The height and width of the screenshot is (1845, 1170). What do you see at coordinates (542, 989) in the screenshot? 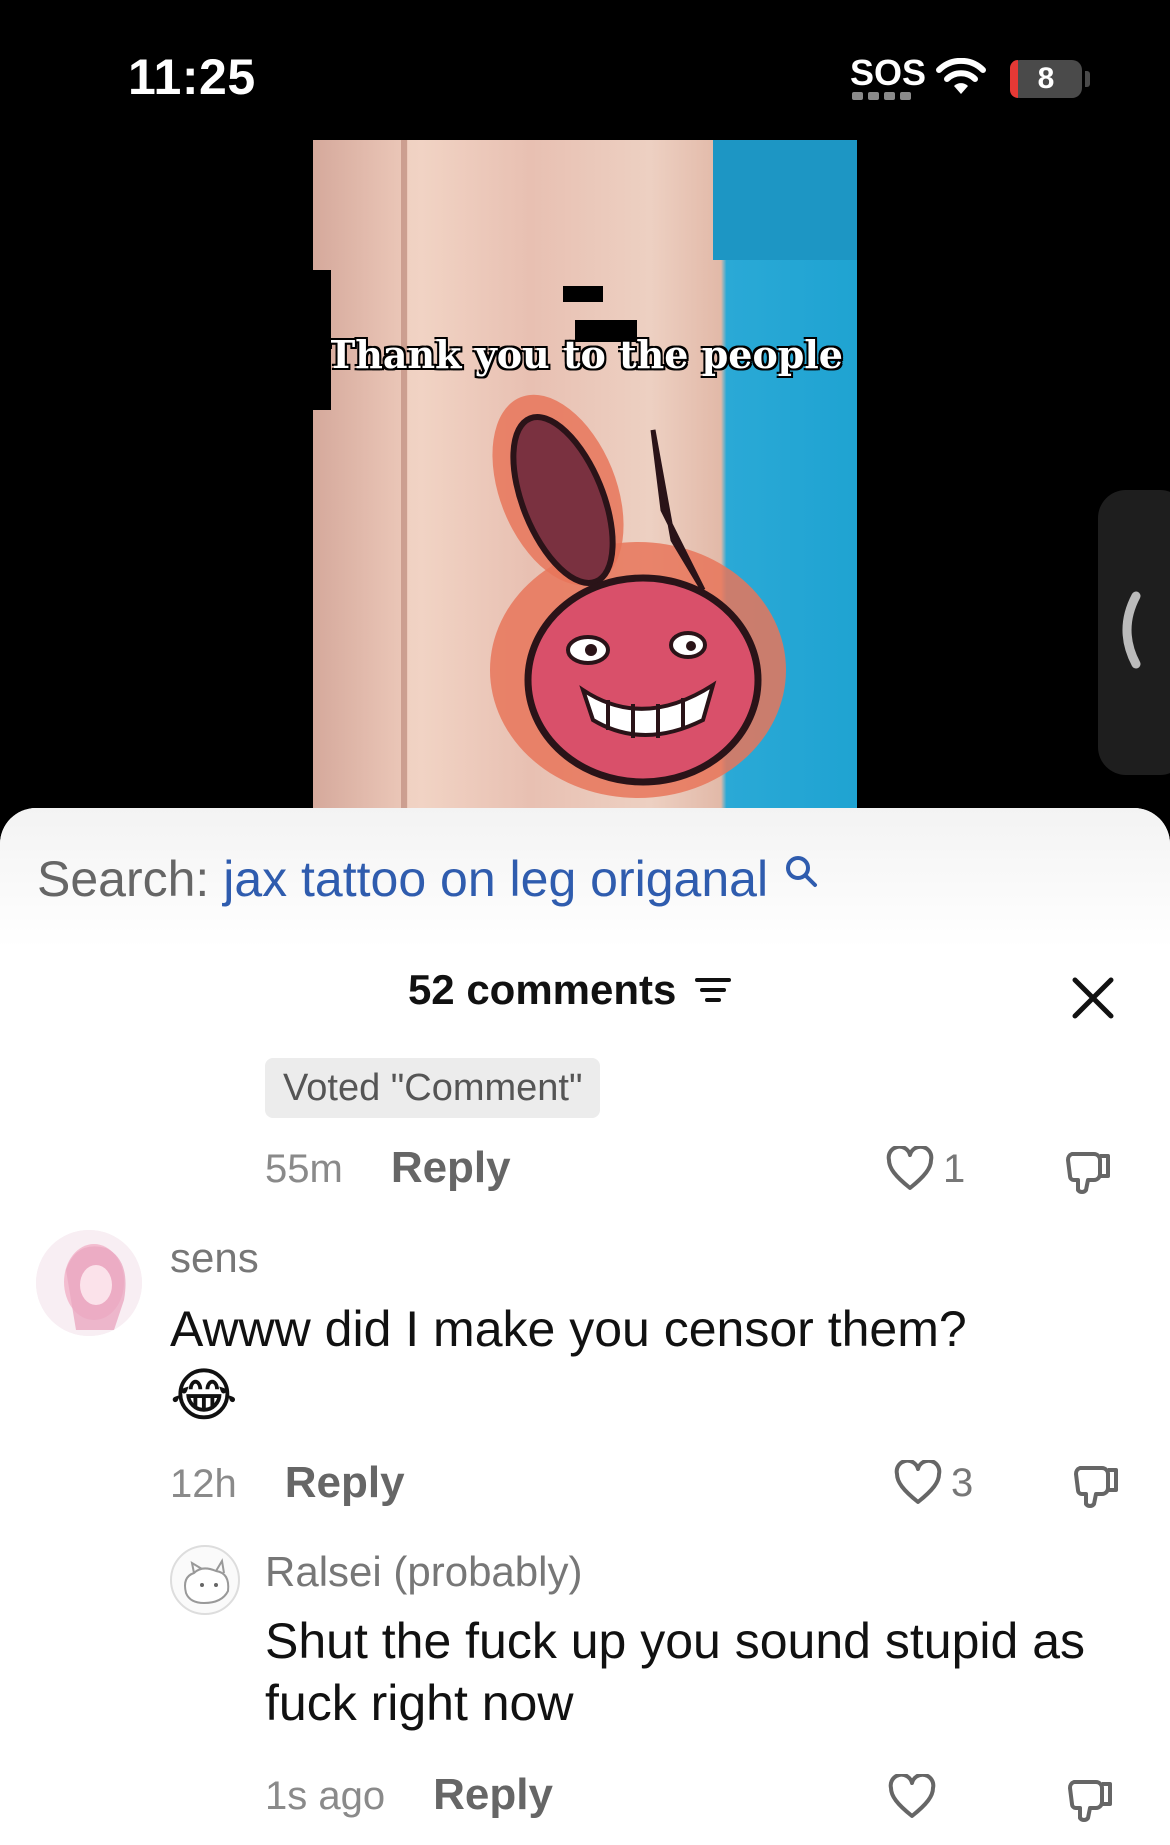
I see `comments-count: 52 comments` at bounding box center [542, 989].